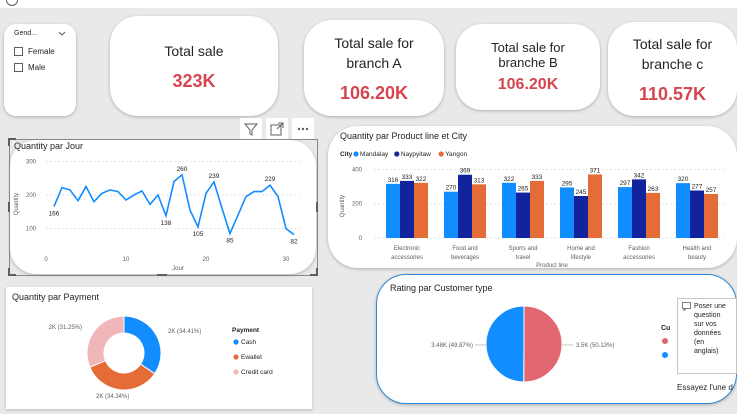  I want to click on x-tick-label: lifestyle, so click(581, 258).